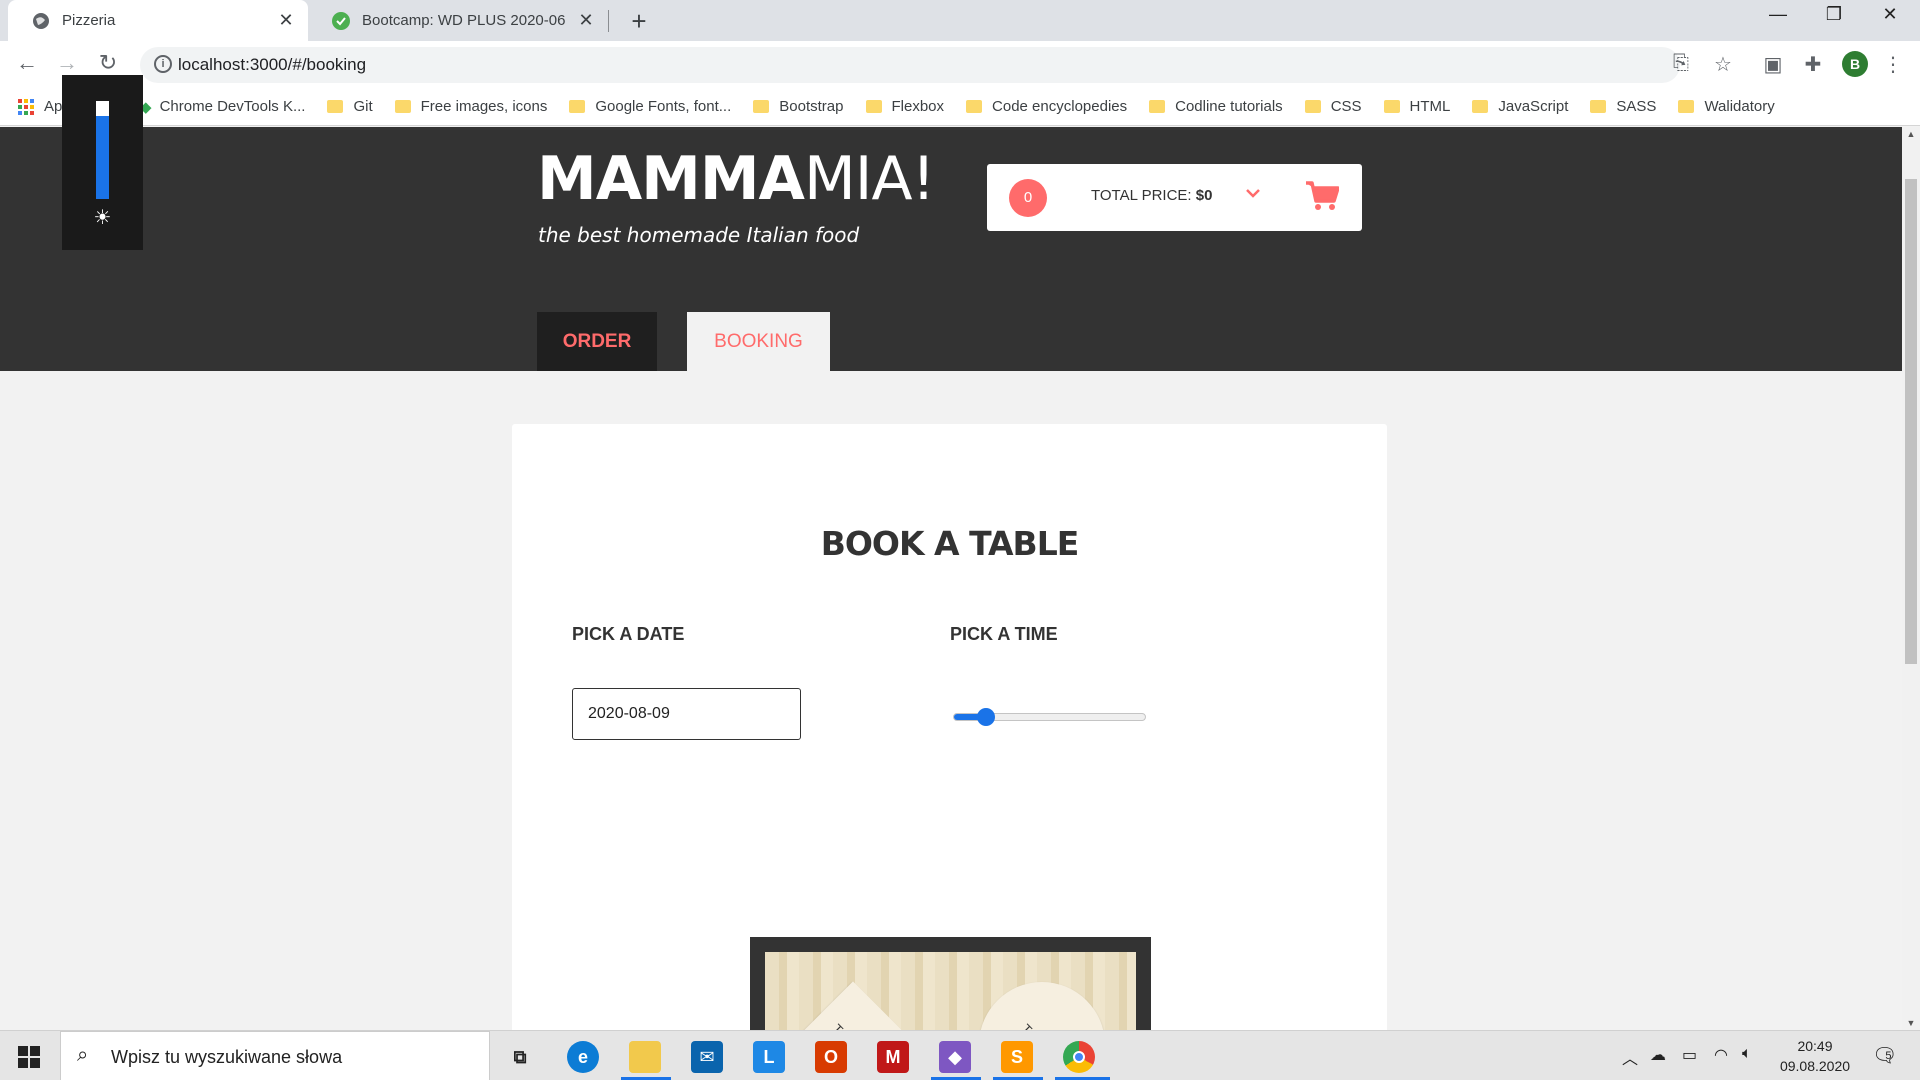  Describe the element at coordinates (1141, 195) in the screenshot. I see `cart-total-label: TOTAL PRICE:` at that location.